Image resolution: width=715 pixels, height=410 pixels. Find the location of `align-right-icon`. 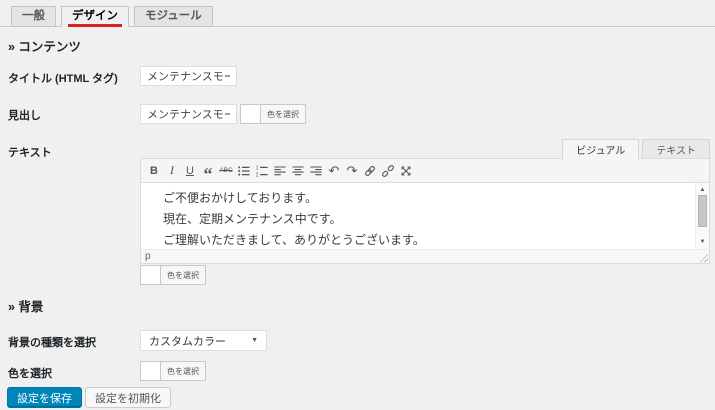

align-right-icon is located at coordinates (316, 170).